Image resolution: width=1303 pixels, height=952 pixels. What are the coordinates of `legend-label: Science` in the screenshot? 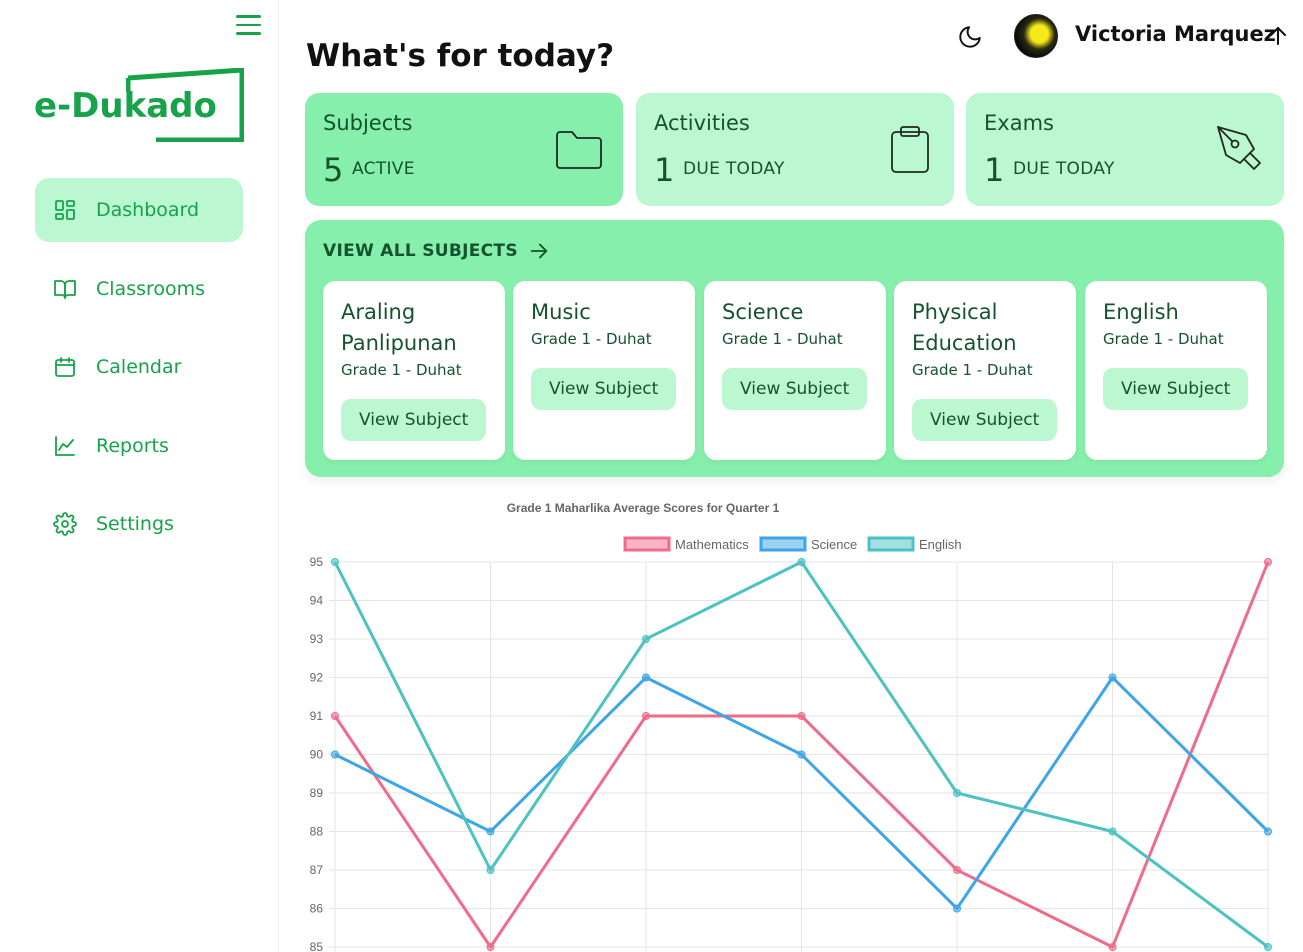 It's located at (834, 544).